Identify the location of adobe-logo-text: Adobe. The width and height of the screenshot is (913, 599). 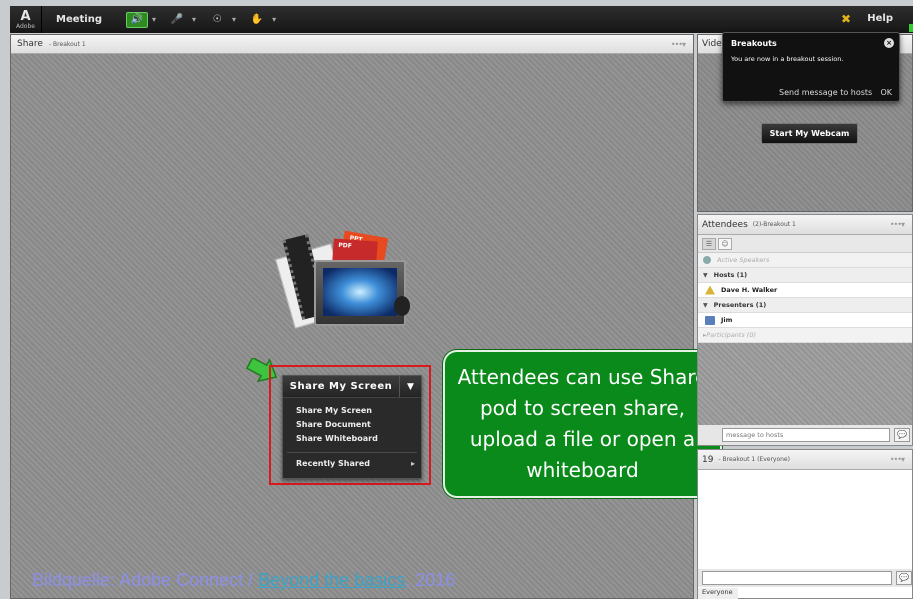
(25, 26).